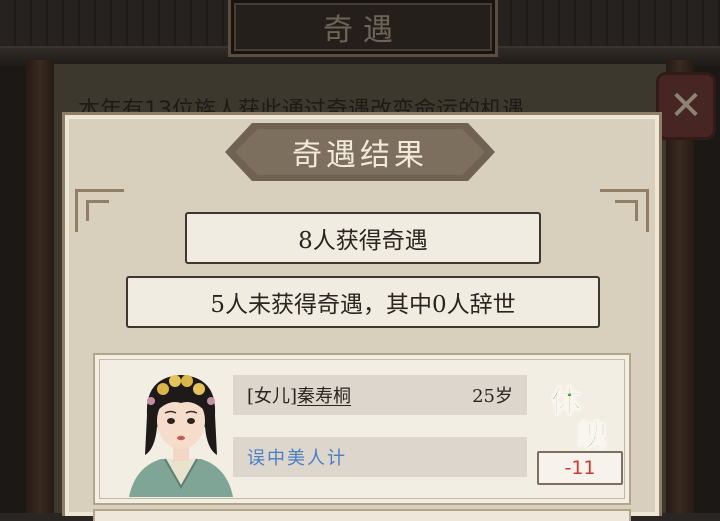  Describe the element at coordinates (380, 395) in the screenshot. I see `name-row: [女儿]秦寿桐 25岁` at that location.